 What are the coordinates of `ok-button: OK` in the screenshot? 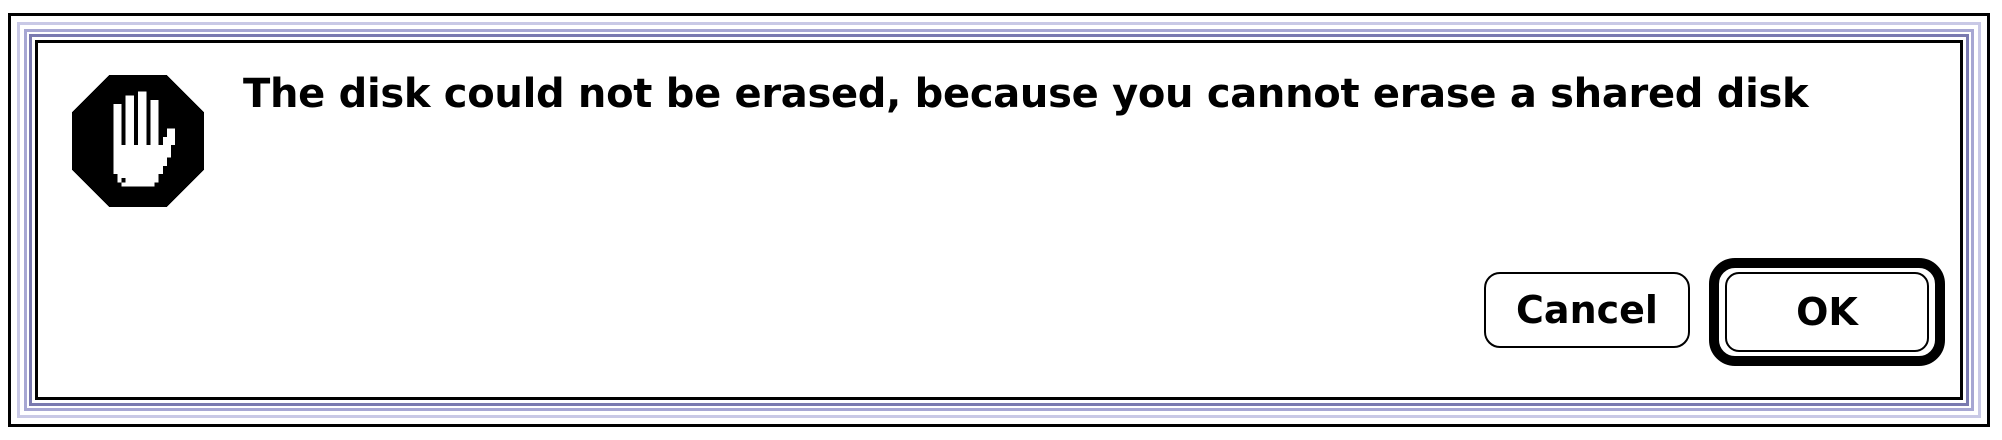 It's located at (1827, 312).